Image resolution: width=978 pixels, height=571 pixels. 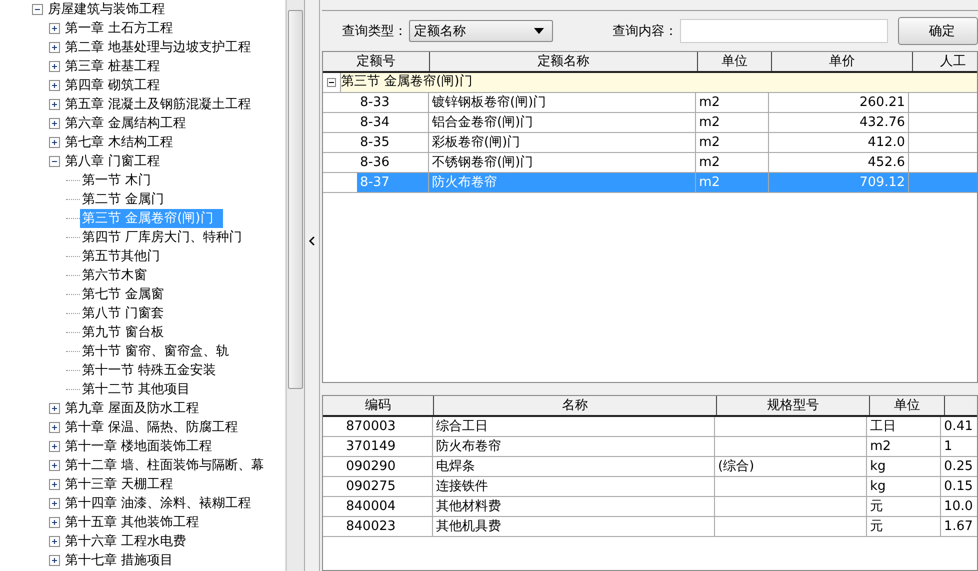 What do you see at coordinates (112, 85) in the screenshot?
I see `tree-item: 第四章 砌筑工程` at bounding box center [112, 85].